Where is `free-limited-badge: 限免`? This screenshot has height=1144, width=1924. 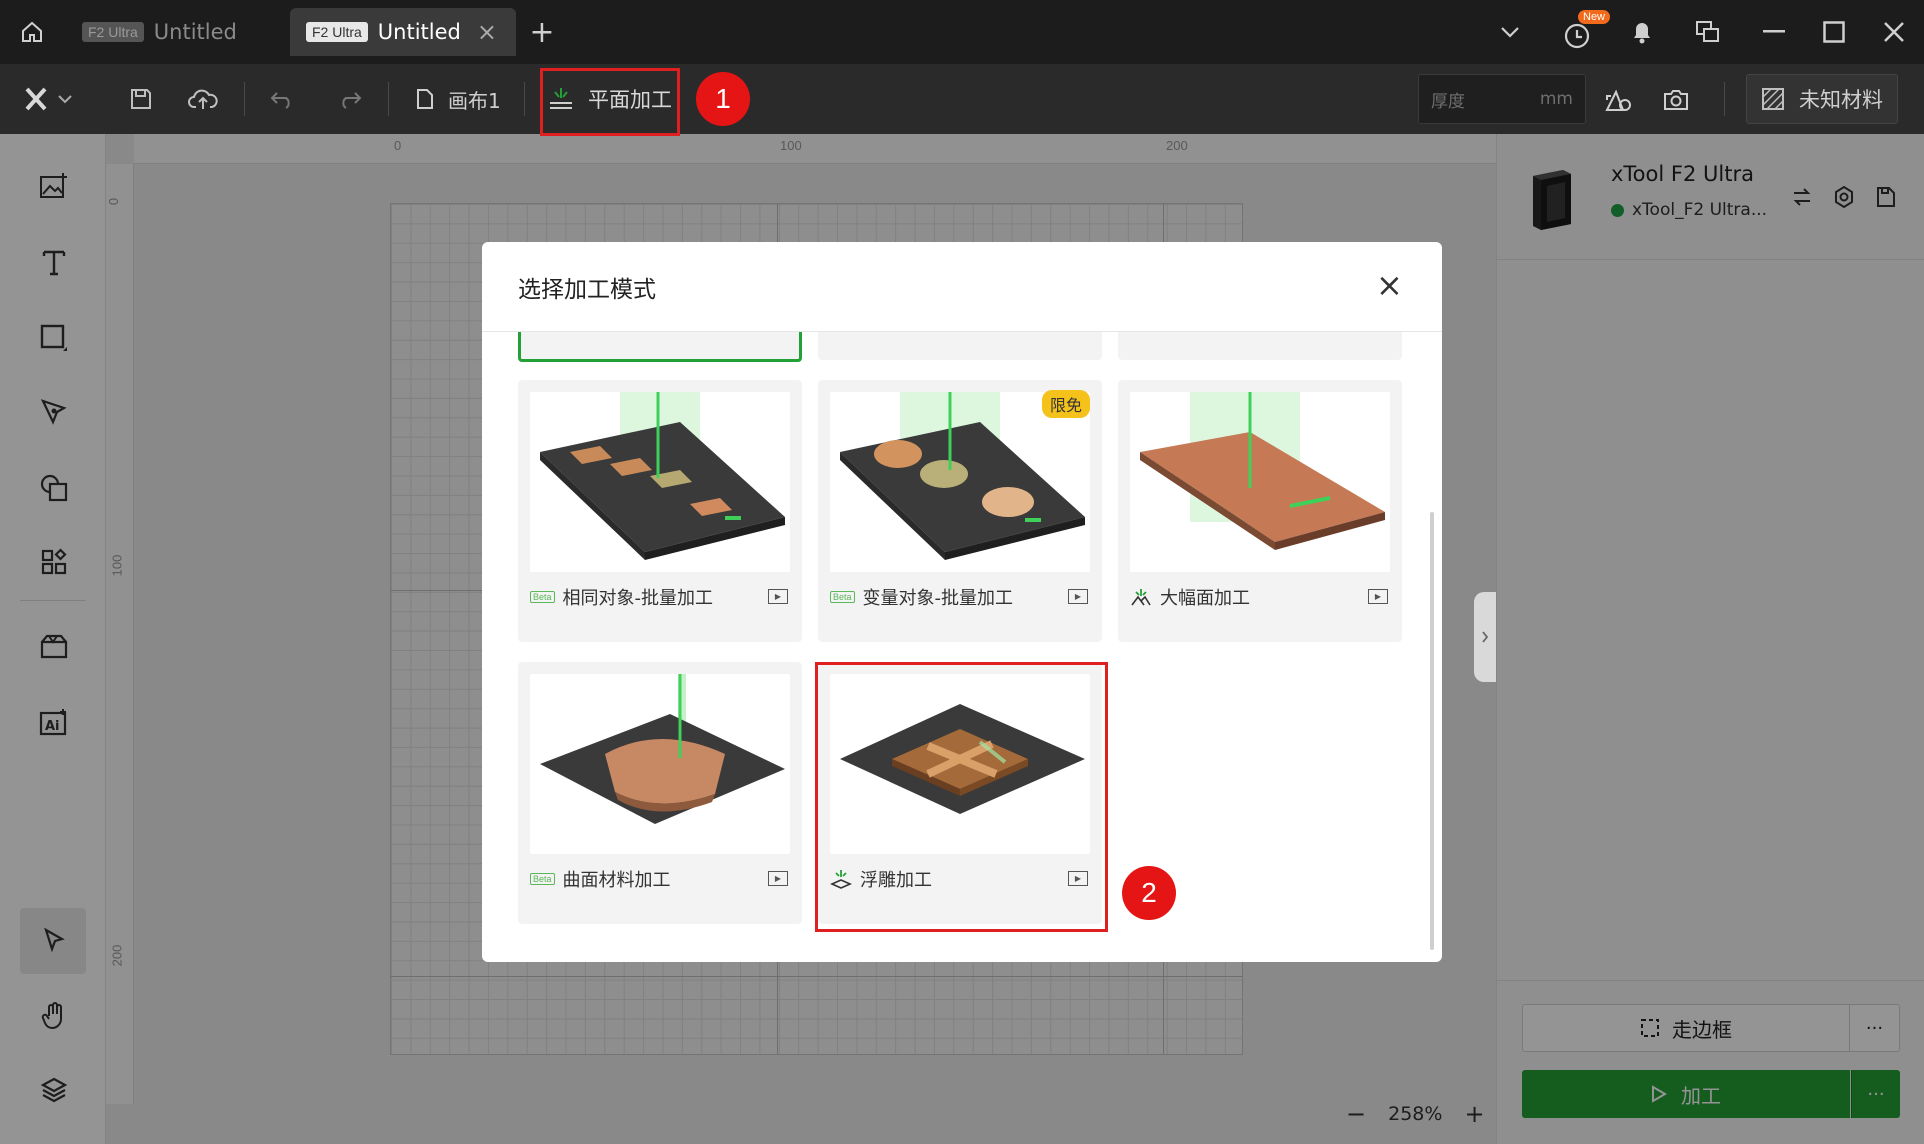 free-limited-badge: 限免 is located at coordinates (1065, 404).